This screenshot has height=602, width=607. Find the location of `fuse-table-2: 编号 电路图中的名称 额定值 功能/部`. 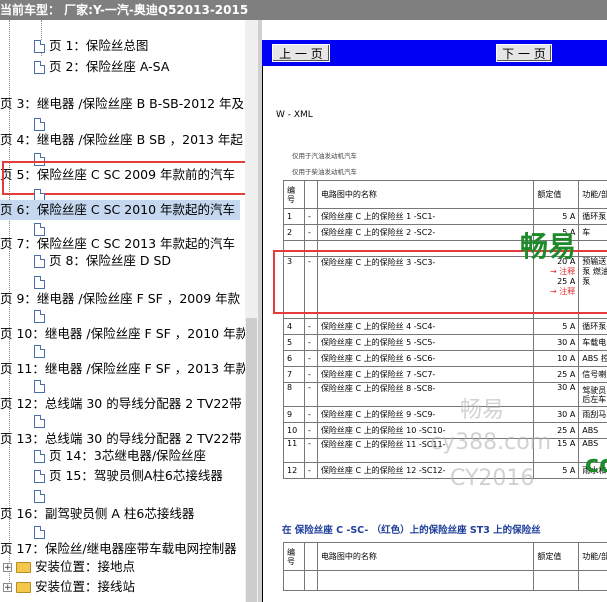

fuse-table-2: 编号 电路图中的名称 额定值 功能/部 is located at coordinates (445, 566).